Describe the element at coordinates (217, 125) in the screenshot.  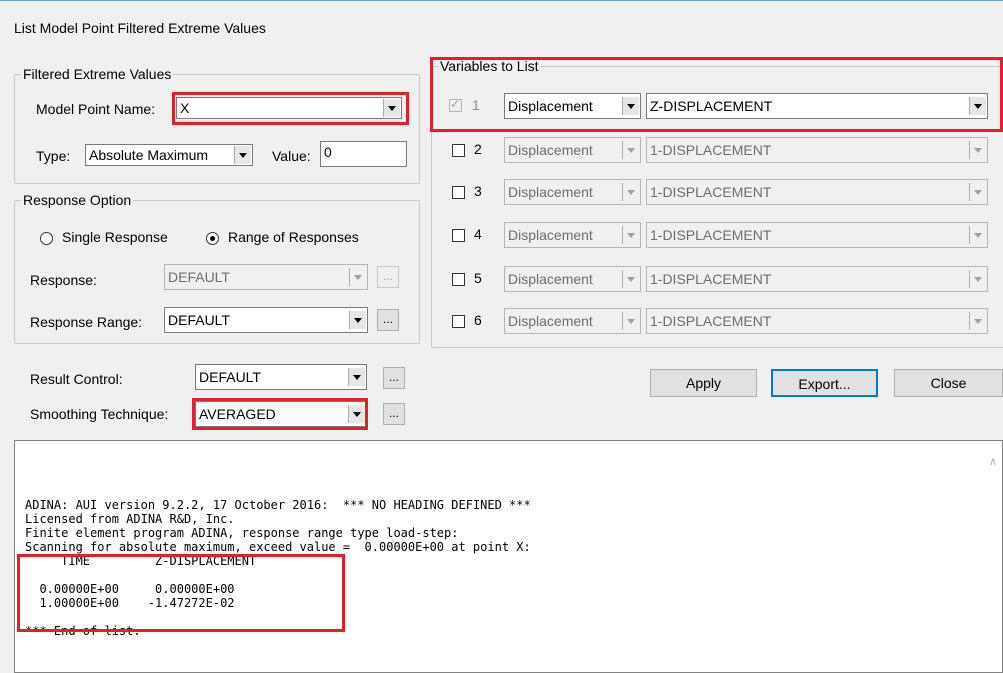
I see `filtered-extreme-values-group: Filtered Extreme Values` at that location.